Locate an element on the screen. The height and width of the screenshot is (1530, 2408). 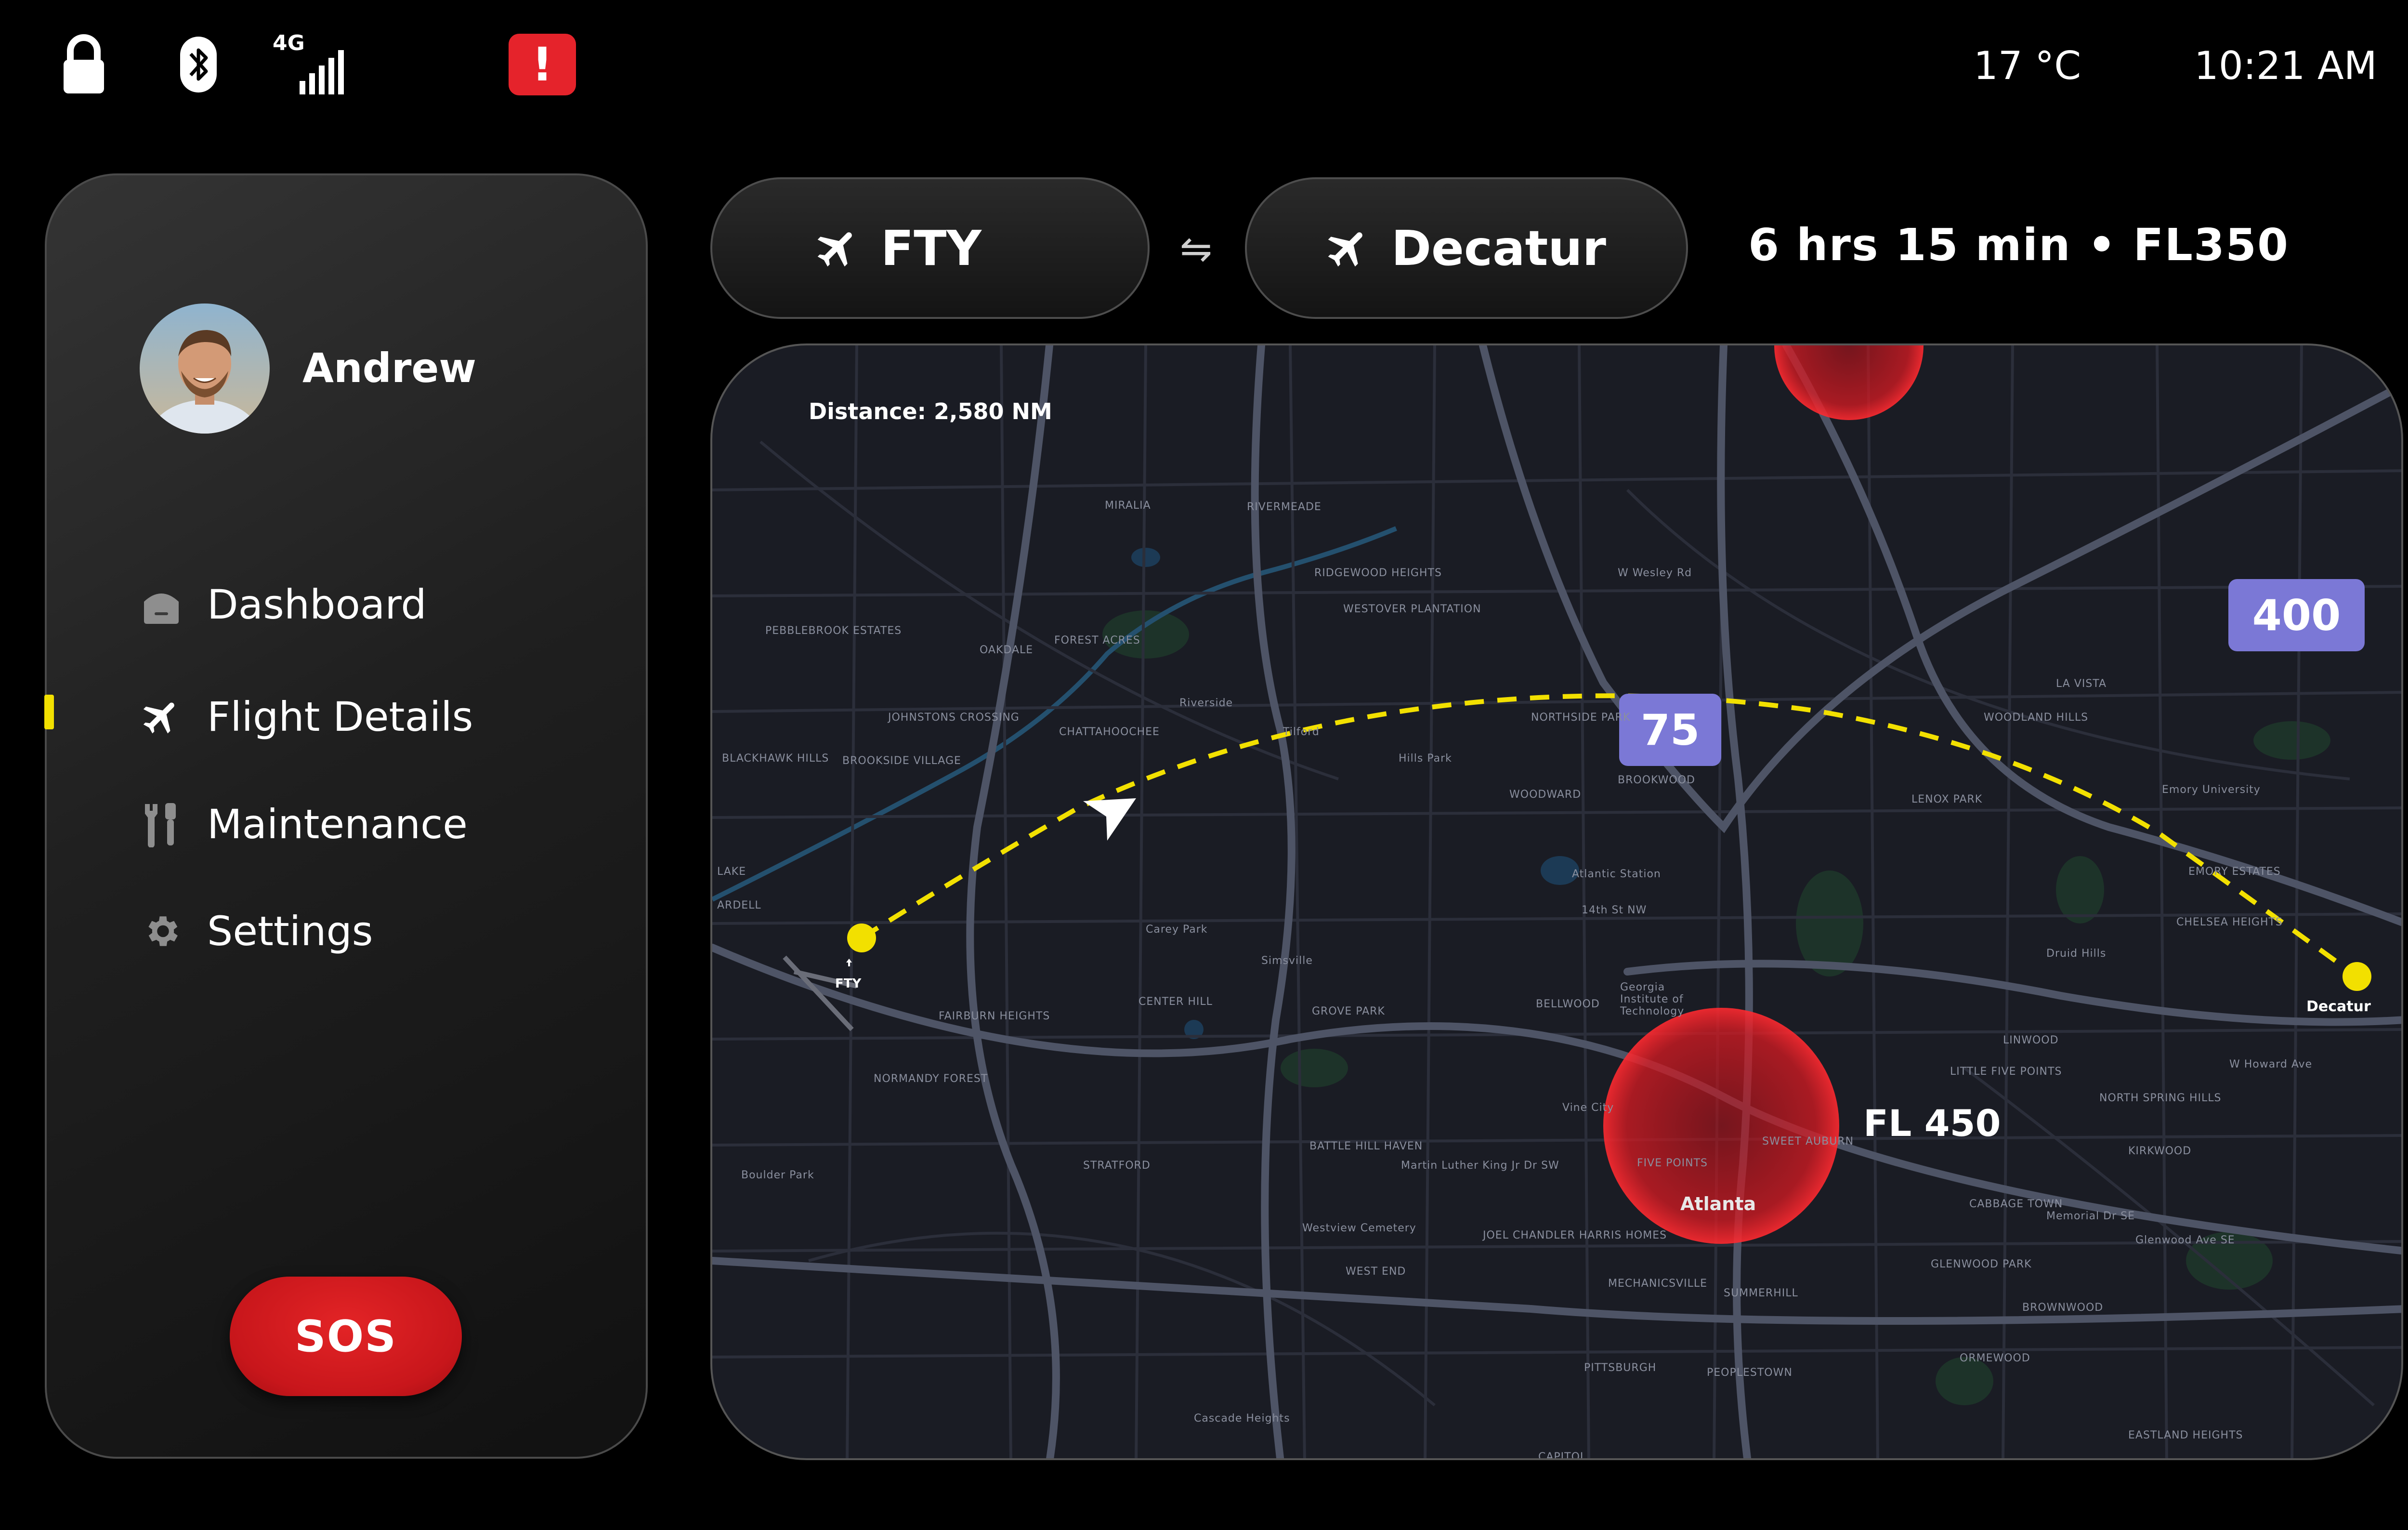
map-place: CABBAGE TOWN is located at coordinates (2016, 1204).